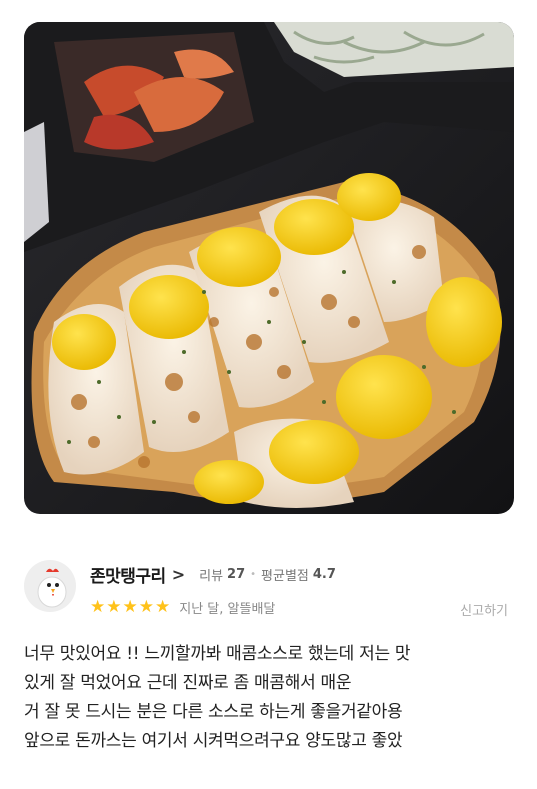 This screenshot has height=789, width=537. I want to click on avg-rating-label: 평균별점, so click(285, 576).